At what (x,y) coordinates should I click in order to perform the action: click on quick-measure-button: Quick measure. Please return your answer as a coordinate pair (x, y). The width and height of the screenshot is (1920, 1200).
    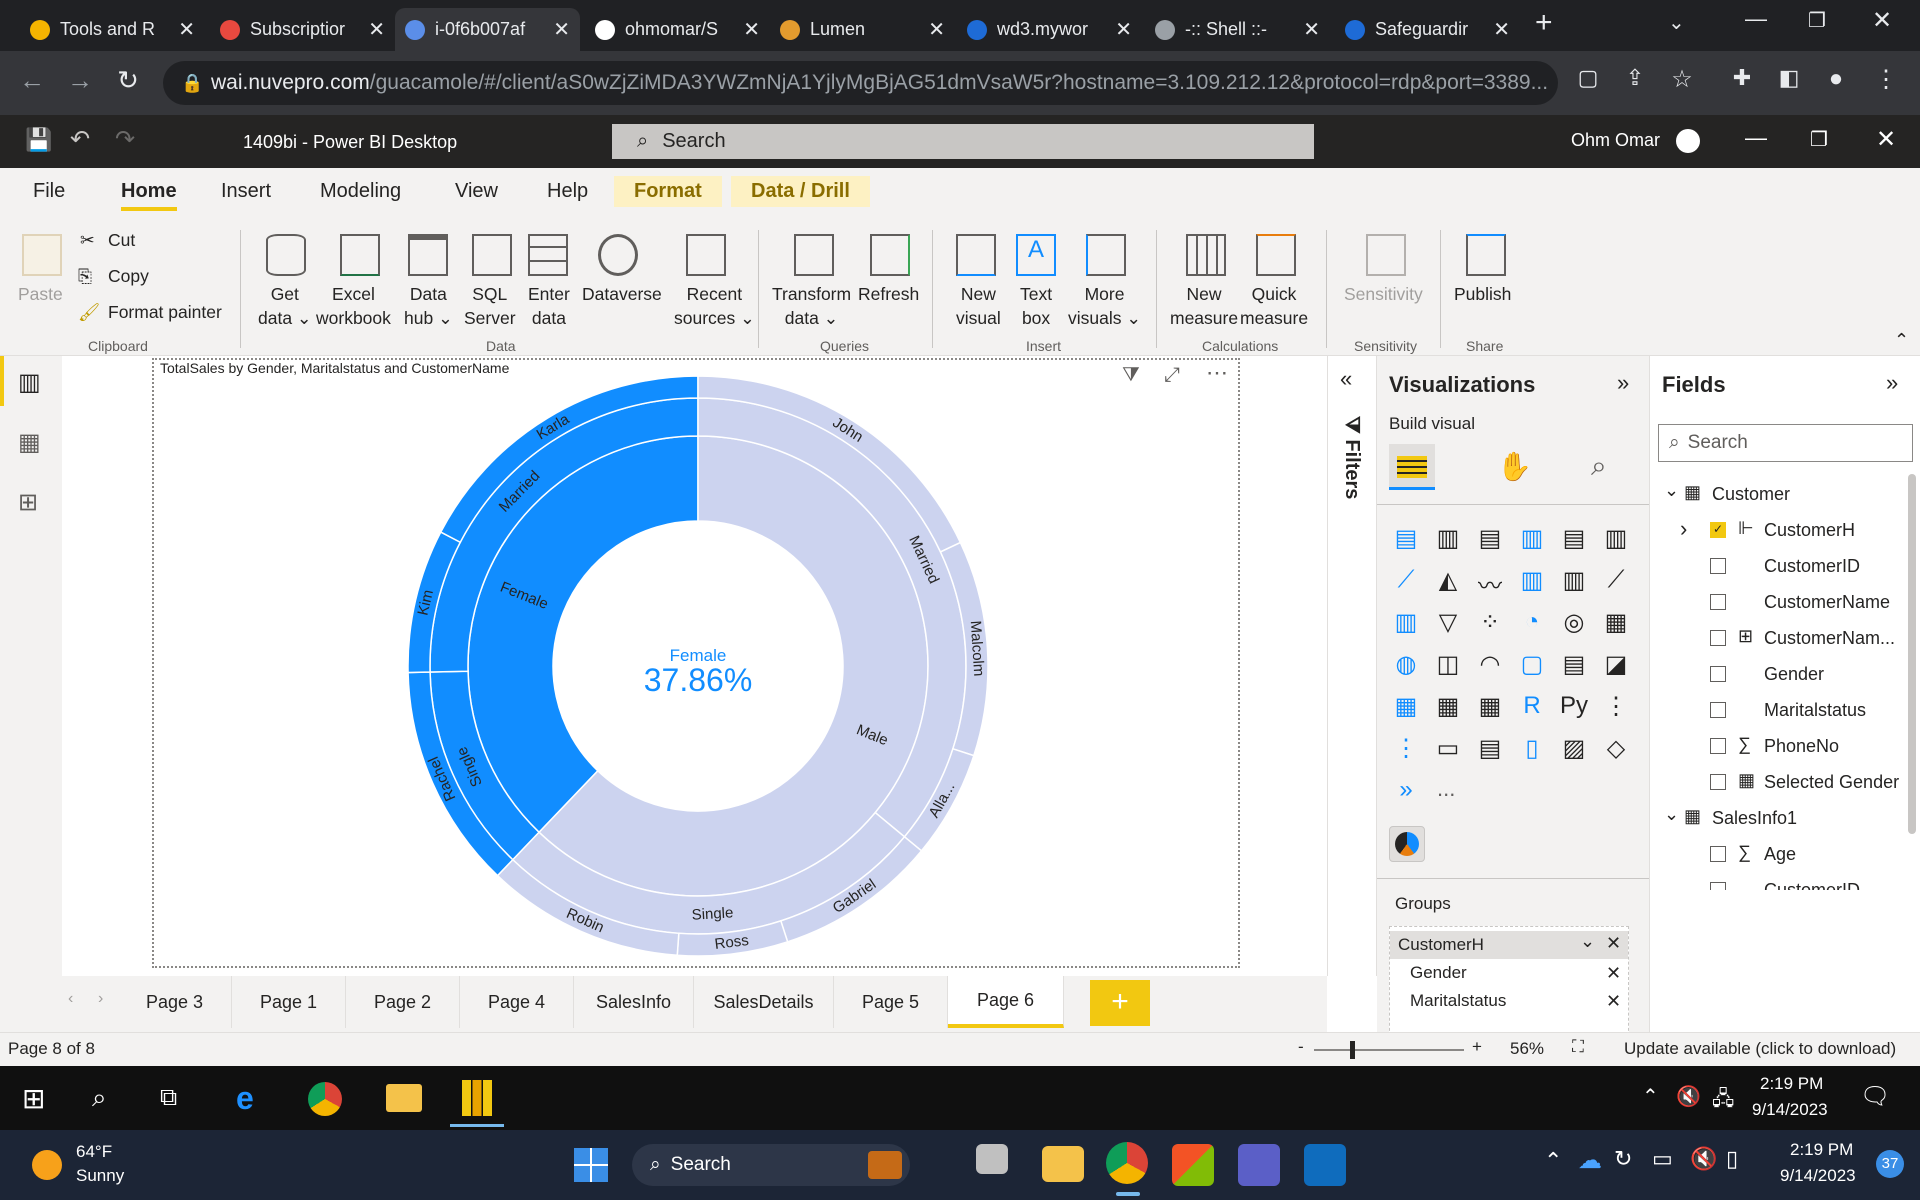
    Looking at the image, I should click on (1274, 306).